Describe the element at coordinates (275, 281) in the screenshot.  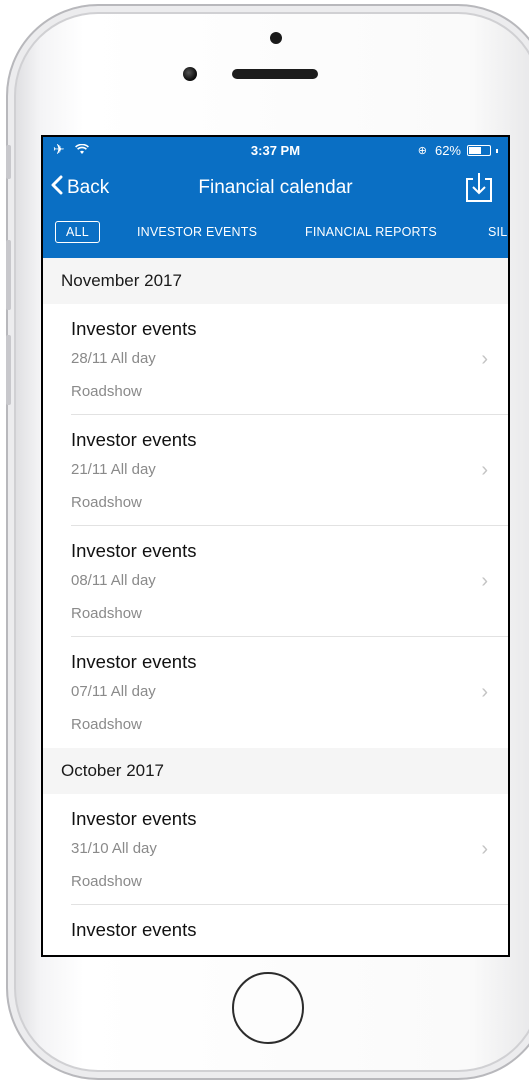
I see `section-header: November 2017` at that location.